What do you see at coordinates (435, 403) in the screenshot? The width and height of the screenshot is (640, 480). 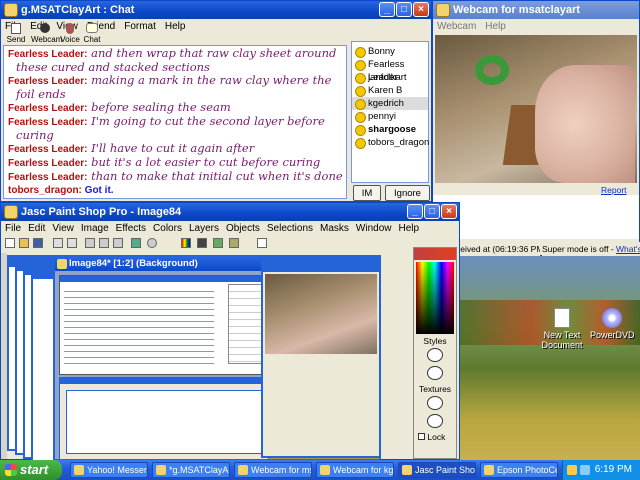 I see `textures-swatch` at bounding box center [435, 403].